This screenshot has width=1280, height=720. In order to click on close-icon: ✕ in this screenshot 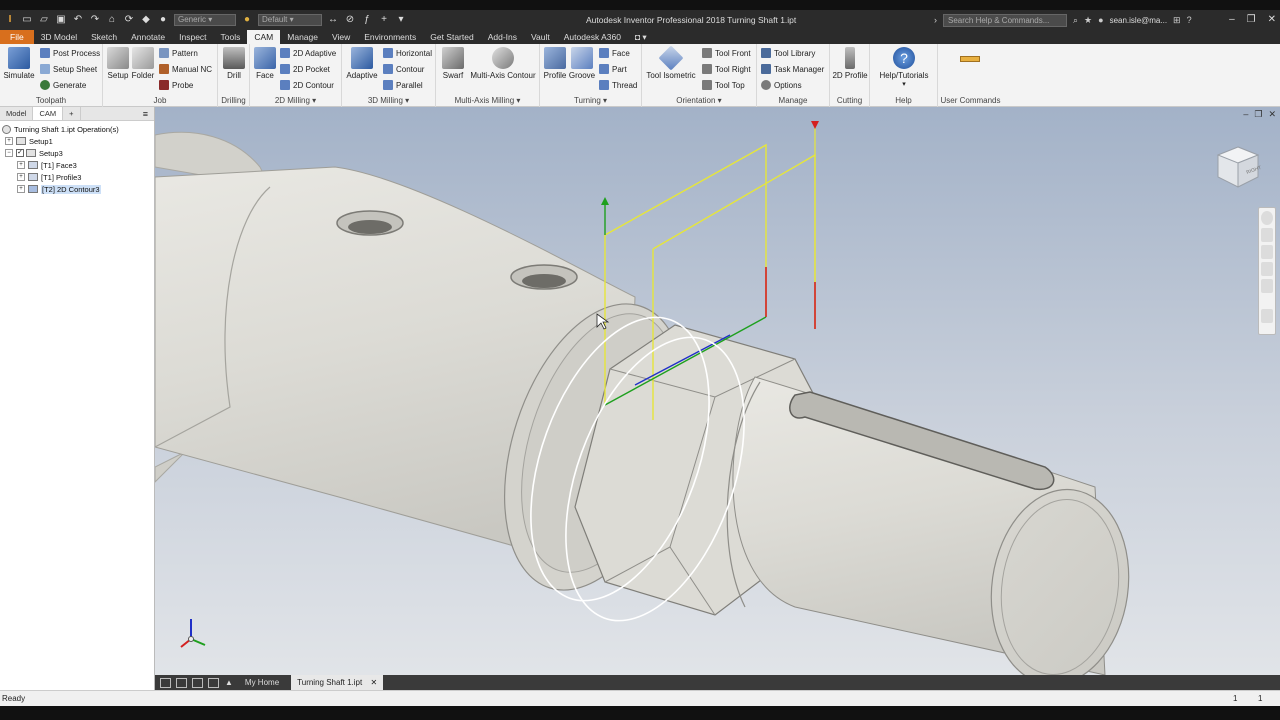, I will do `click(1272, 19)`.